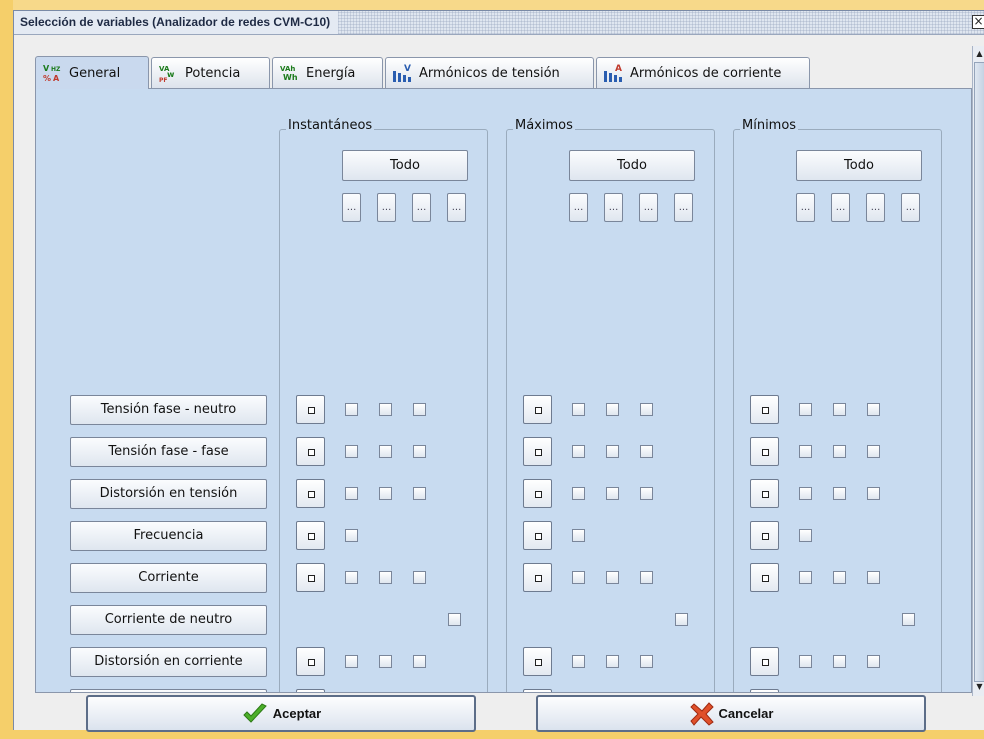 The height and width of the screenshot is (739, 984). What do you see at coordinates (168, 452) in the screenshot?
I see `variable-row-button: Tensión fase - fase` at bounding box center [168, 452].